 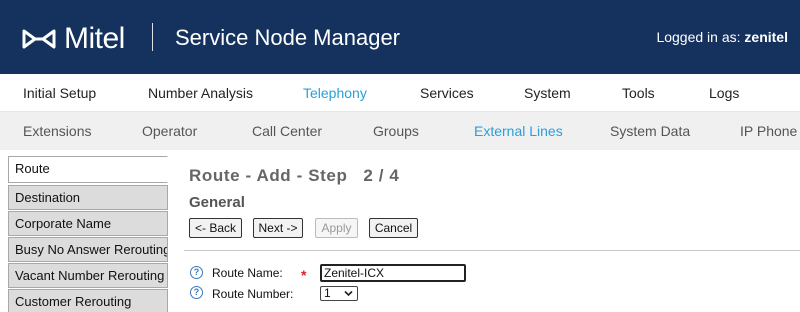 What do you see at coordinates (152, 37) in the screenshot?
I see `header-divider` at bounding box center [152, 37].